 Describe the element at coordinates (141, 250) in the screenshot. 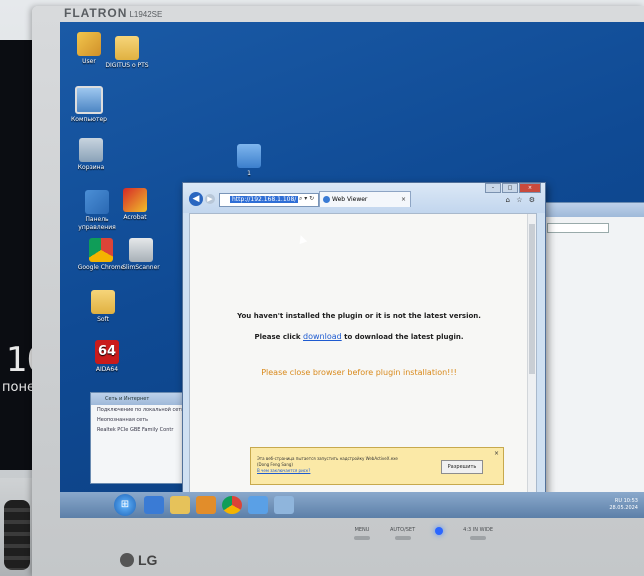

I see `scanner-icon` at that location.